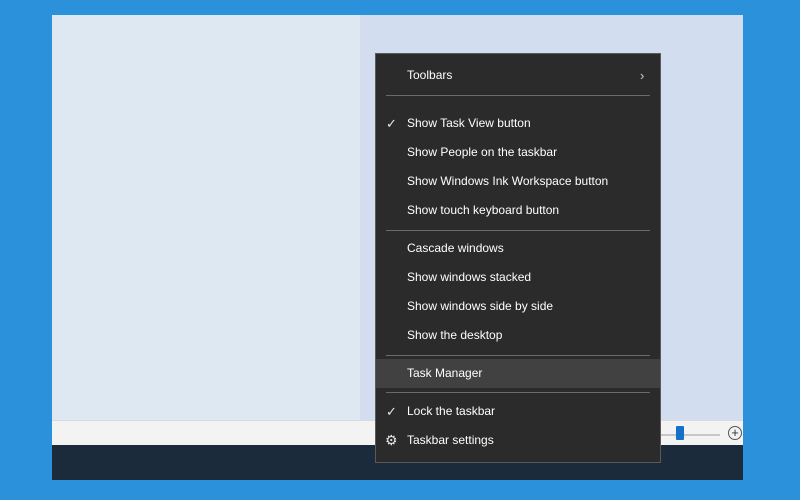 The height and width of the screenshot is (500, 800). Describe the element at coordinates (450, 440) in the screenshot. I see `menu-item-label: Taskbar settings` at that location.